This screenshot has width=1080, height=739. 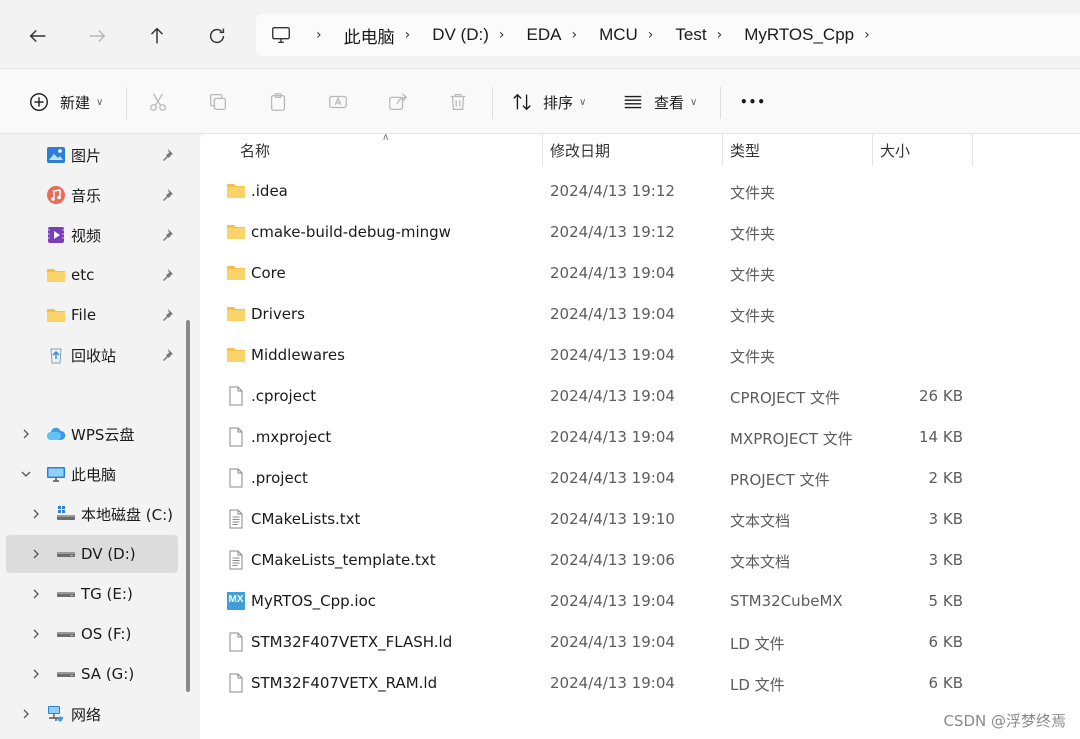 I want to click on sidebar-item-etc: etc, so click(x=92, y=275).